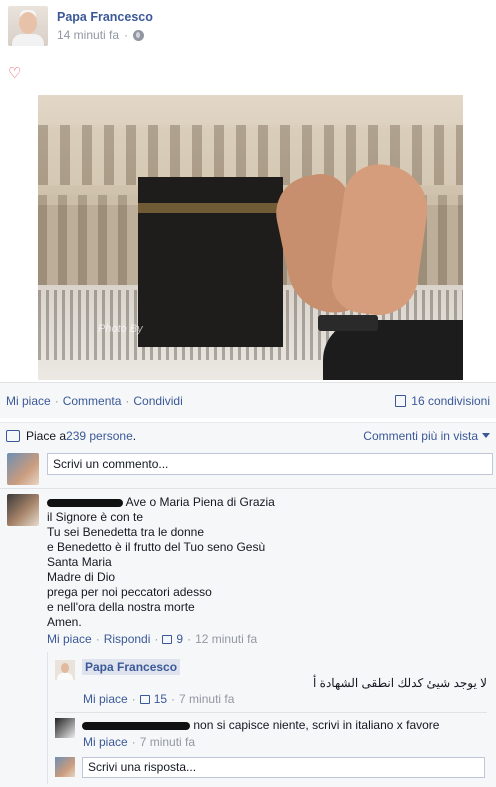 The image size is (496, 787). What do you see at coordinates (450, 400) in the screenshot?
I see `shares-count-label: 16 condivisioni` at bounding box center [450, 400].